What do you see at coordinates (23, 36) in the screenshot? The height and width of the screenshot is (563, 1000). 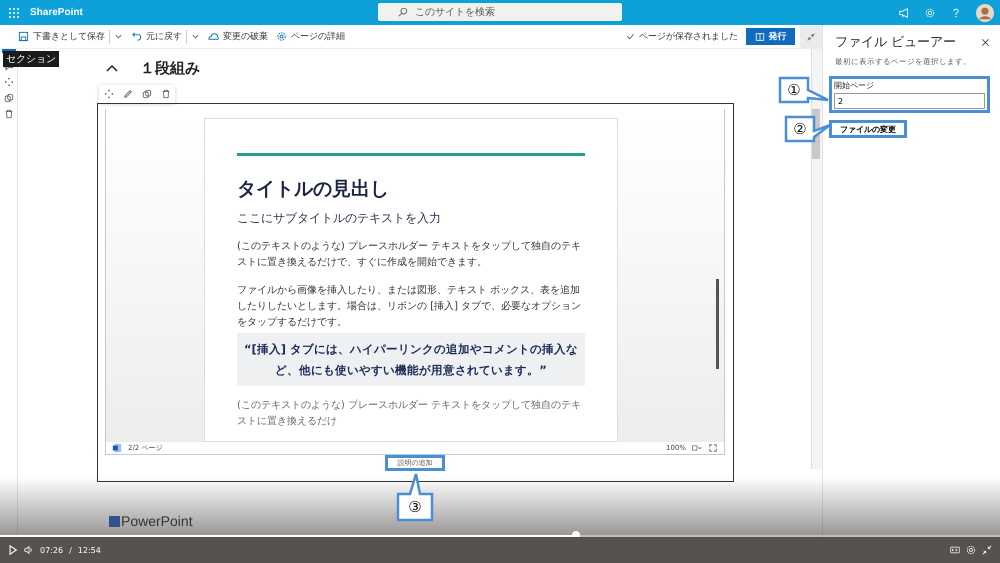 I see `save-icon` at bounding box center [23, 36].